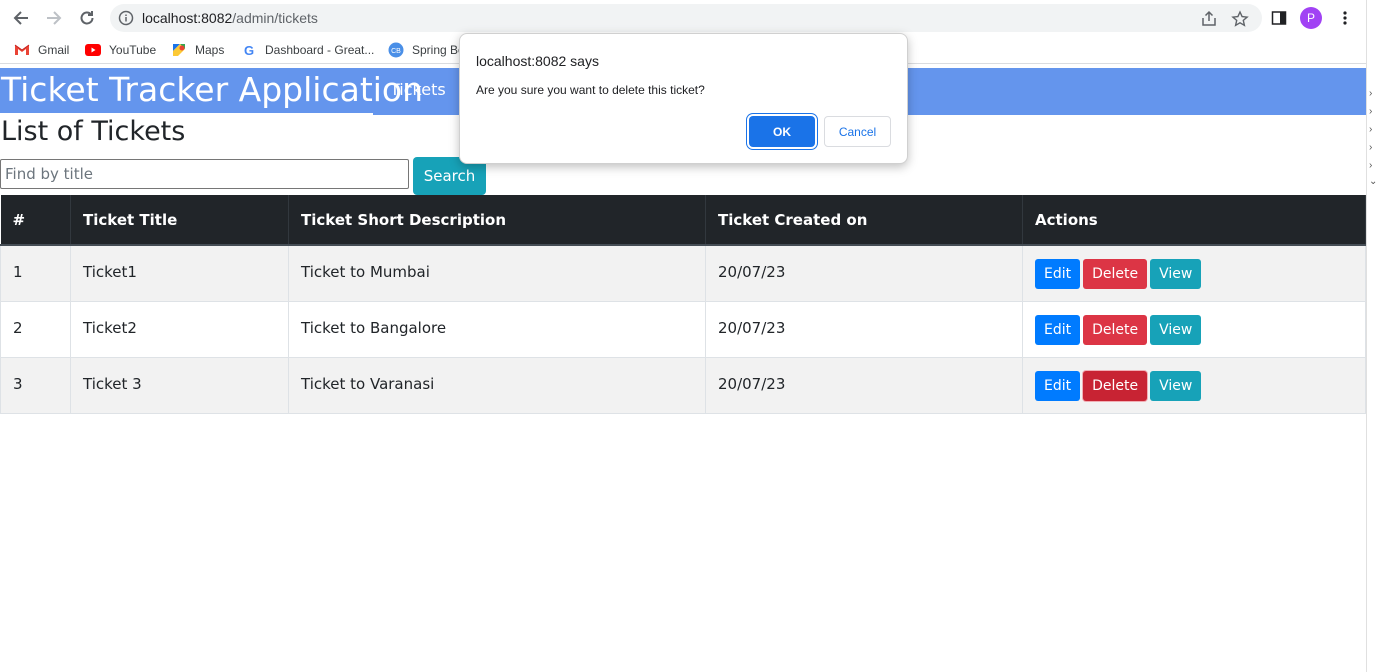 The height and width of the screenshot is (672, 1380). I want to click on cell-description: Ticket to Mumbai, so click(497, 273).